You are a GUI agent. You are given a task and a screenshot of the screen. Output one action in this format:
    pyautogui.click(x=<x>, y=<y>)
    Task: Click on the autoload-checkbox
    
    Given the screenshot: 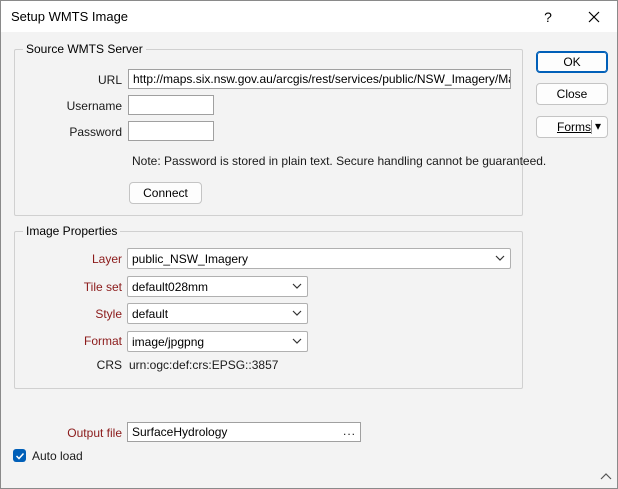 What is the action you would take?
    pyautogui.click(x=19, y=455)
    